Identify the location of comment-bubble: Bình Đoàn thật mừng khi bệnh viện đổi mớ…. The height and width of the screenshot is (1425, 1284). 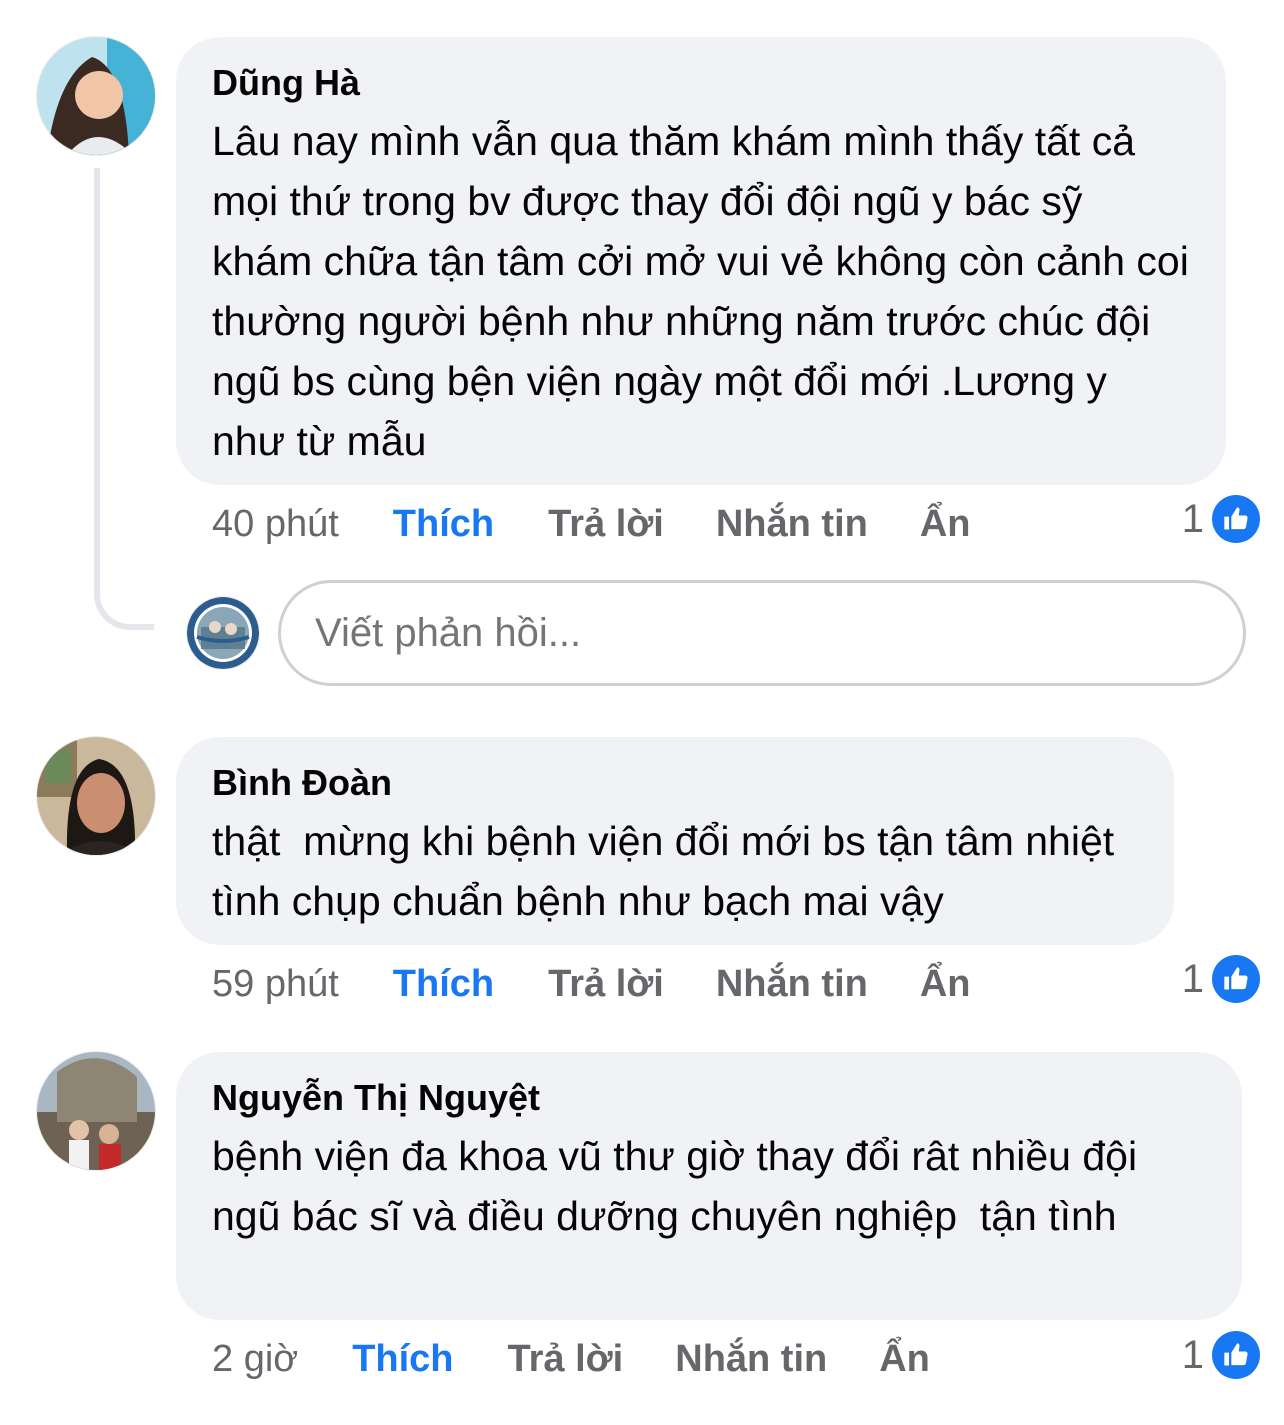
(675, 841).